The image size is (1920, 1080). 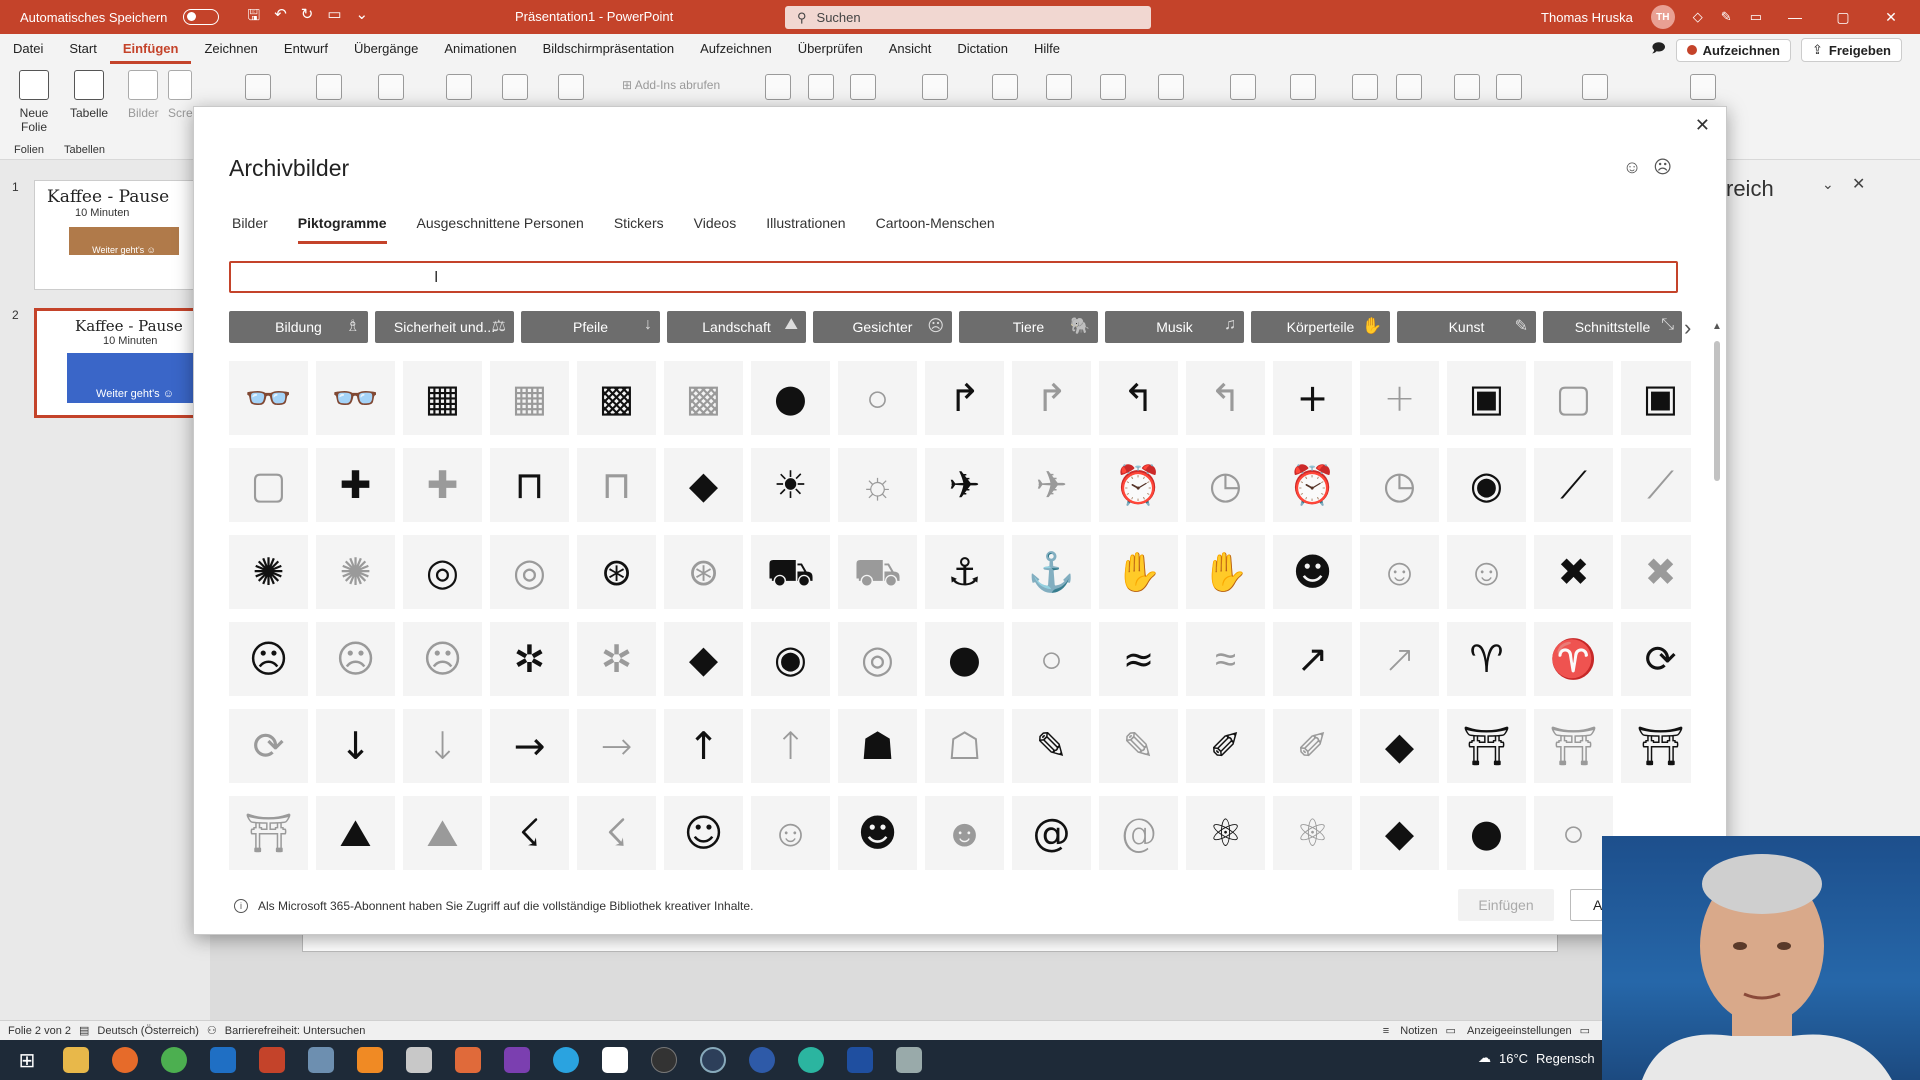 I want to click on menu-item-11: Dictation, so click(x=982, y=49).